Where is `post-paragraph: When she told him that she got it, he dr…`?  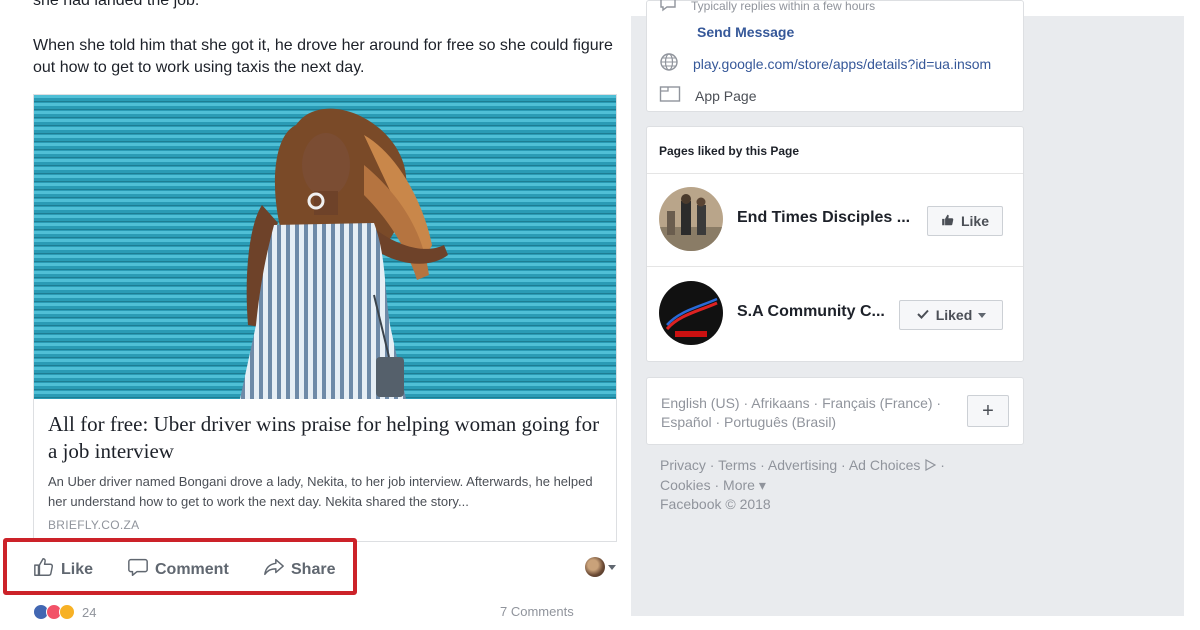
post-paragraph: When she told him that she got it, he dr… is located at coordinates (323, 56).